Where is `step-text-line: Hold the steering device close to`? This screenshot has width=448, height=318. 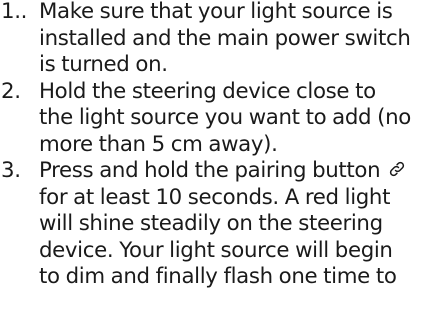
step-text-line: Hold the steering device close to is located at coordinates (207, 91).